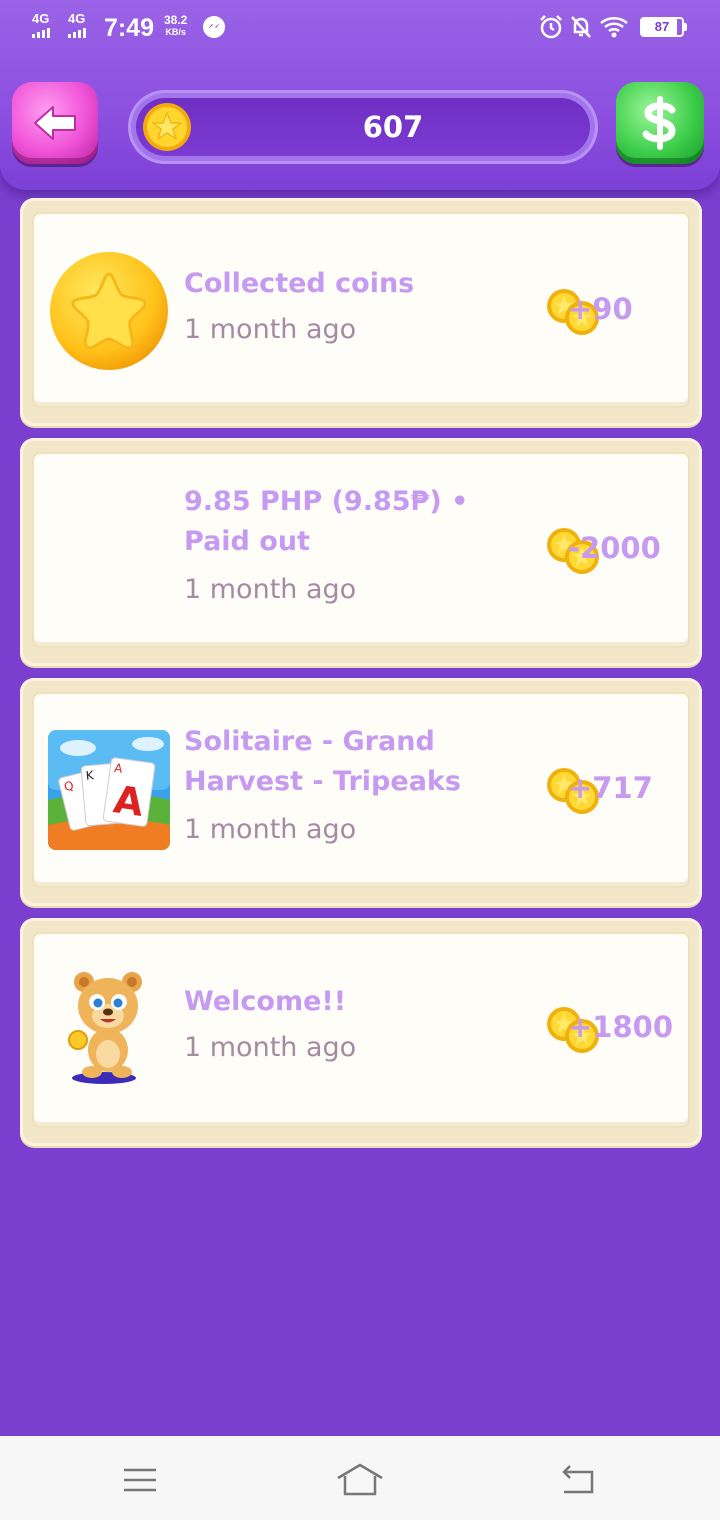 The height and width of the screenshot is (1520, 720). I want to click on dollar-icon, so click(659, 123).